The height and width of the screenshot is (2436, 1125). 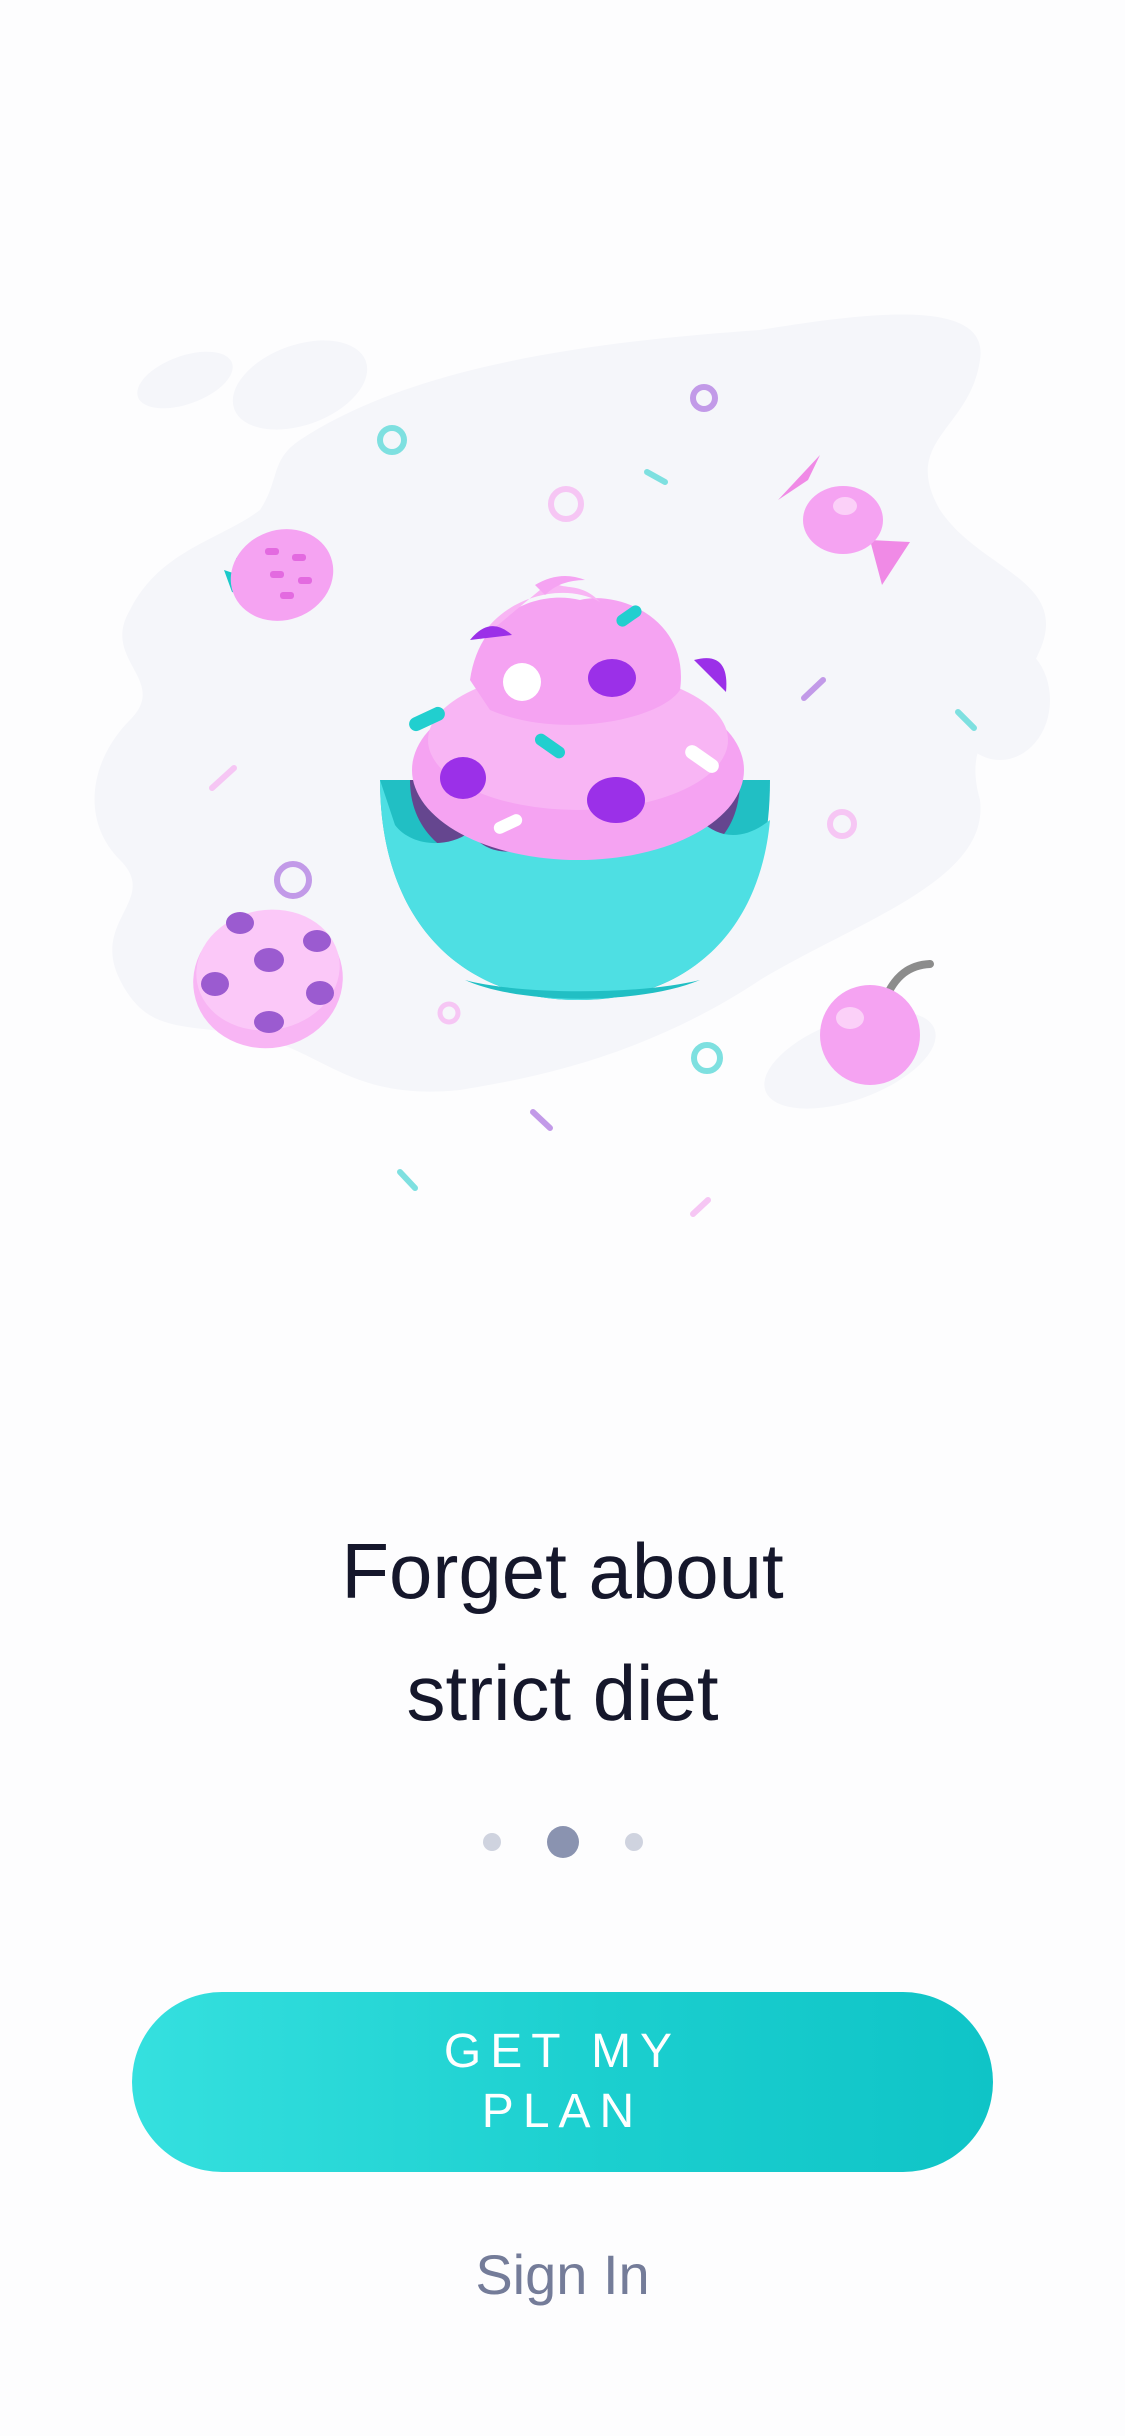 What do you see at coordinates (562, 1632) in the screenshot?
I see `onboarding-title: Forget about strict diet` at bounding box center [562, 1632].